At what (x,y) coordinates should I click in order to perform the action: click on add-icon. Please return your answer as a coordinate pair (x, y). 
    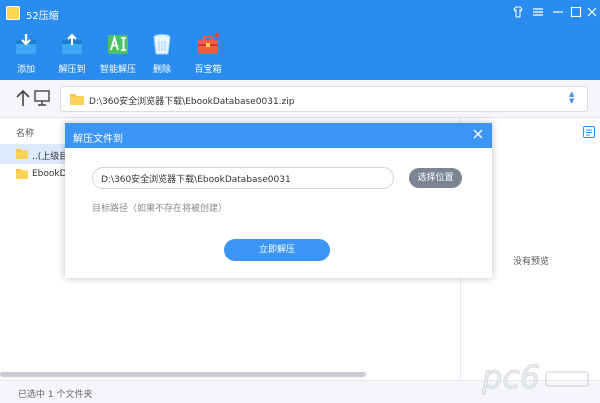
    Looking at the image, I should click on (26, 44).